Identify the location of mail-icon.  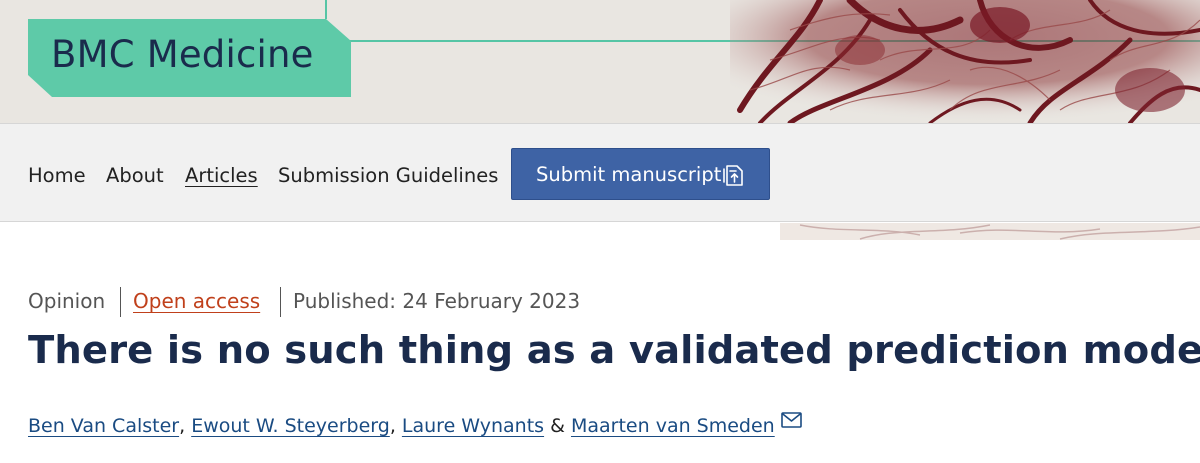
(791, 420).